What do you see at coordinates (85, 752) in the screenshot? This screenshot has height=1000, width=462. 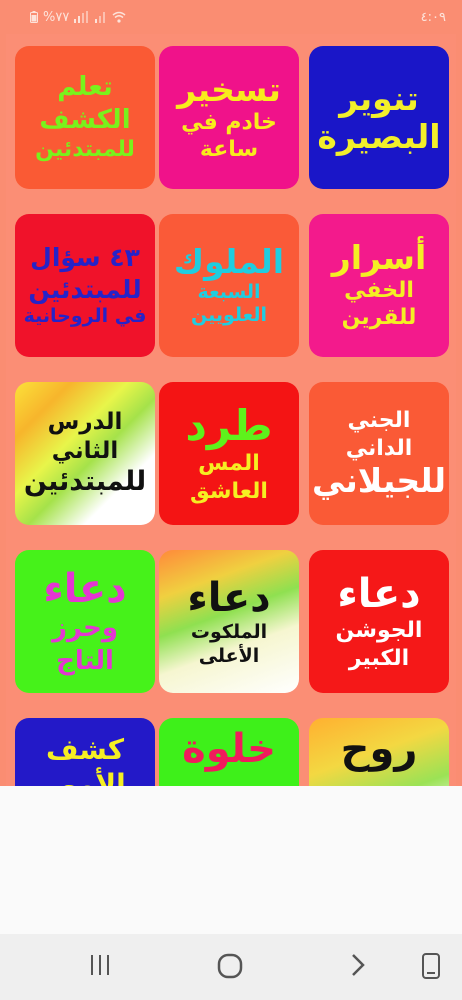 I see `tile-kashf-alomoor: كشف الأمور` at bounding box center [85, 752].